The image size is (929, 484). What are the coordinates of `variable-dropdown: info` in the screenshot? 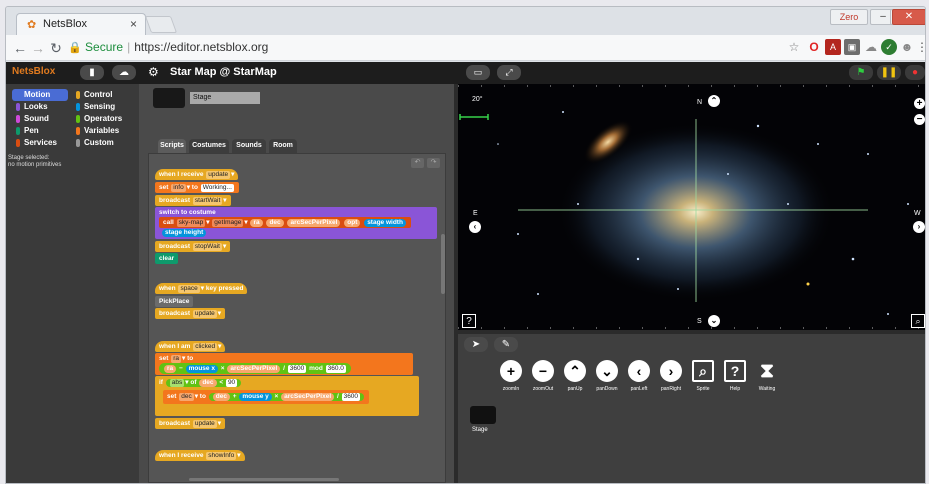 It's located at (178, 188).